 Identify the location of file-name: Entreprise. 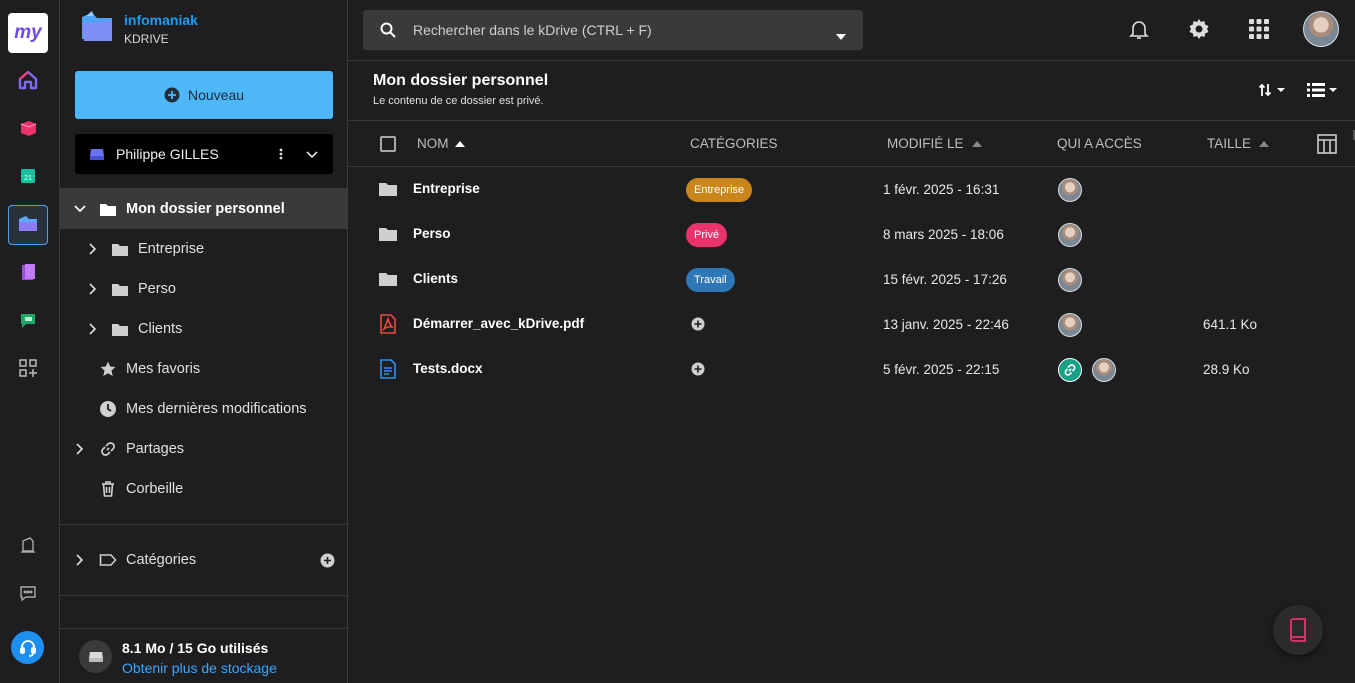
(446, 188).